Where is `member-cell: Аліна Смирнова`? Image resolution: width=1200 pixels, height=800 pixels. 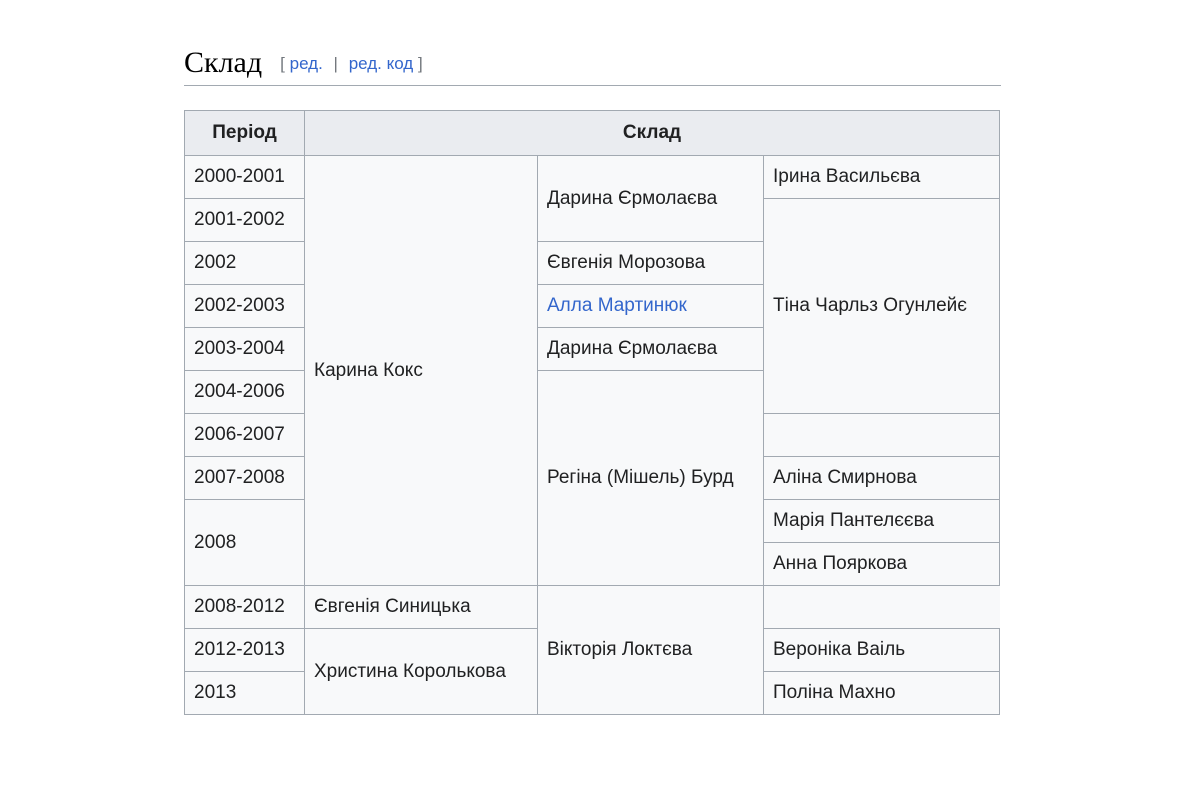 member-cell: Аліна Смирнова is located at coordinates (881, 478).